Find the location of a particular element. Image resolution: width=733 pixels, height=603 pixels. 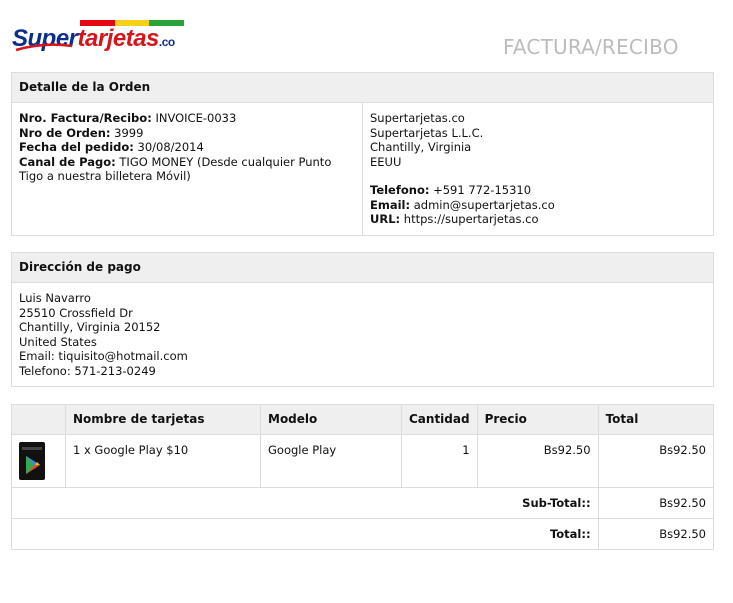

document-title: FACTURA/RECIBO is located at coordinates (591, 47).